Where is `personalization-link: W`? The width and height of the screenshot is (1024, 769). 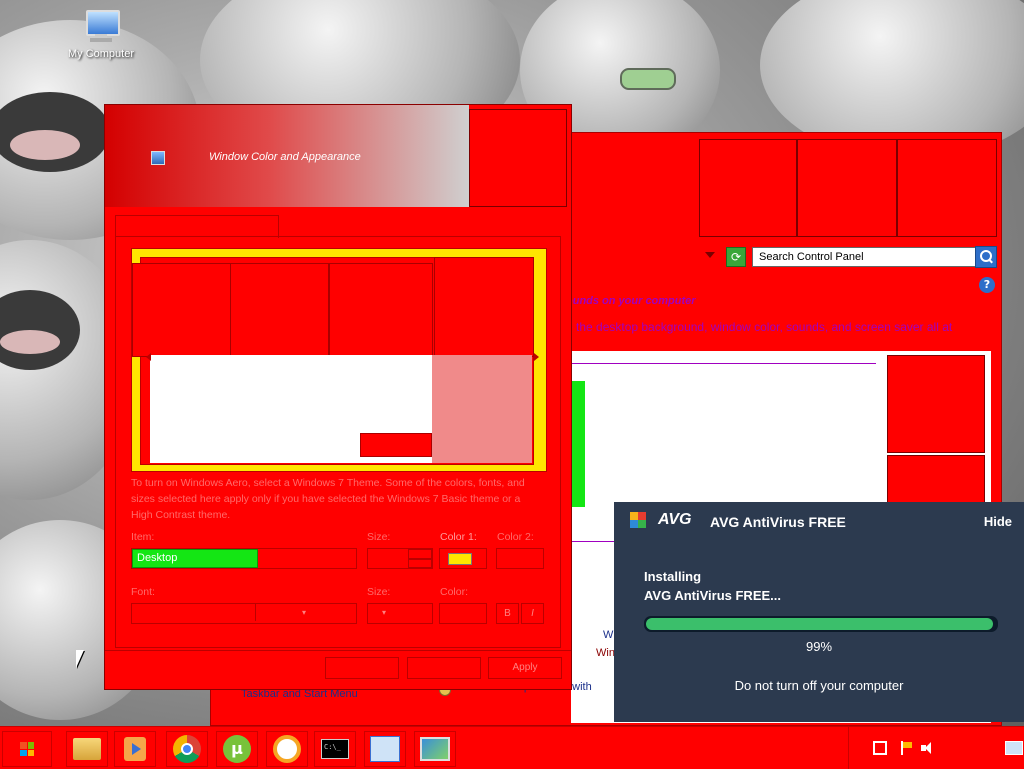
personalization-link: W is located at coordinates (608, 635).